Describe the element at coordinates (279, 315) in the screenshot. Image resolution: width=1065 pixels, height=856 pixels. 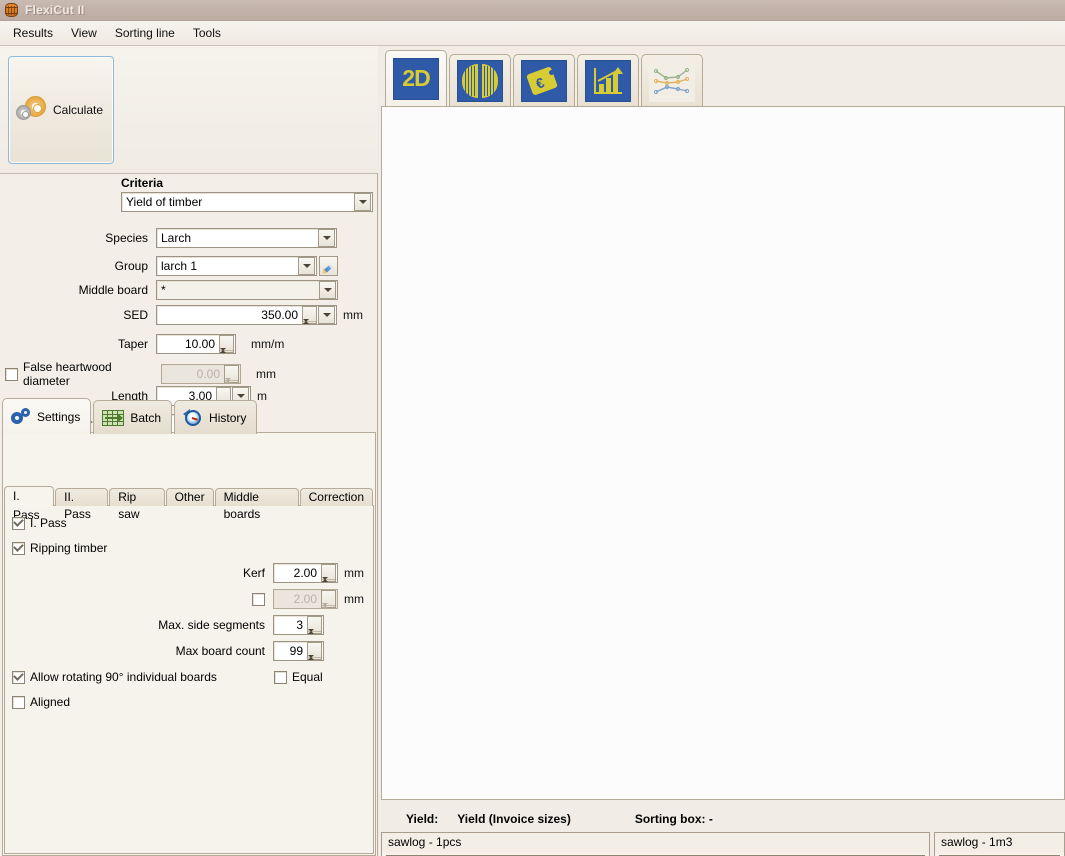
I see `sed-value: 350.00` at that location.